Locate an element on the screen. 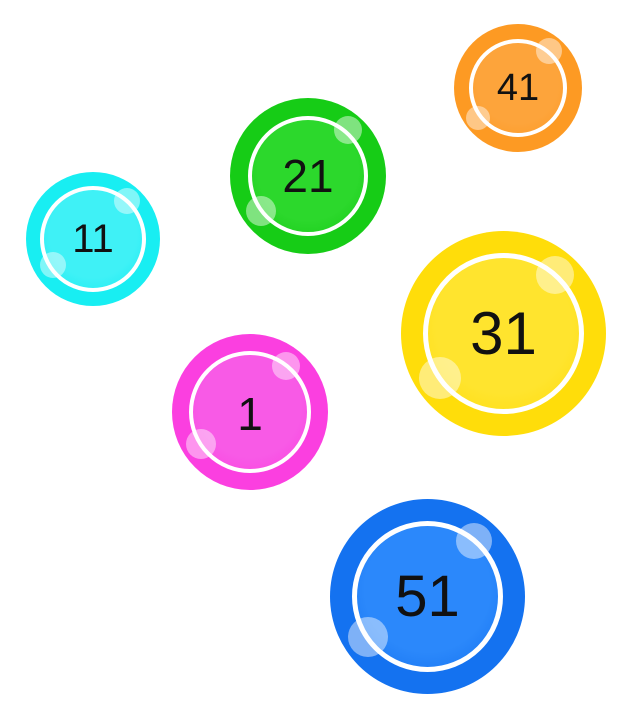 The image size is (621, 708). ball-number: 51 is located at coordinates (427, 596).